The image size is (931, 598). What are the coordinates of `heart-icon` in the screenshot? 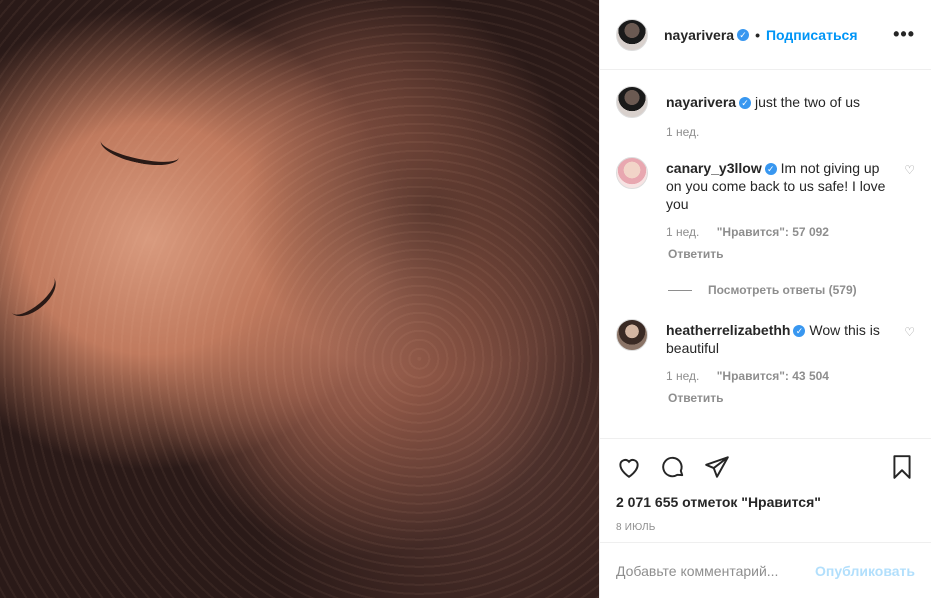 It's located at (629, 467).